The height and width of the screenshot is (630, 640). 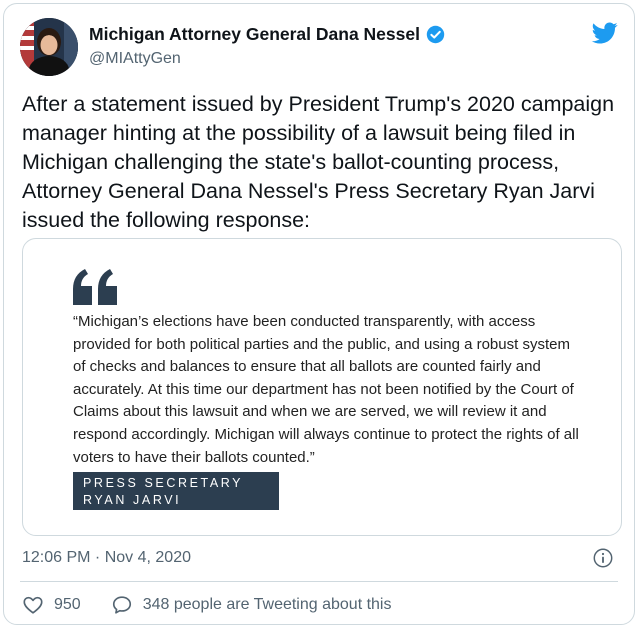 I want to click on author-handle: @MIAttyGen, so click(x=135, y=59).